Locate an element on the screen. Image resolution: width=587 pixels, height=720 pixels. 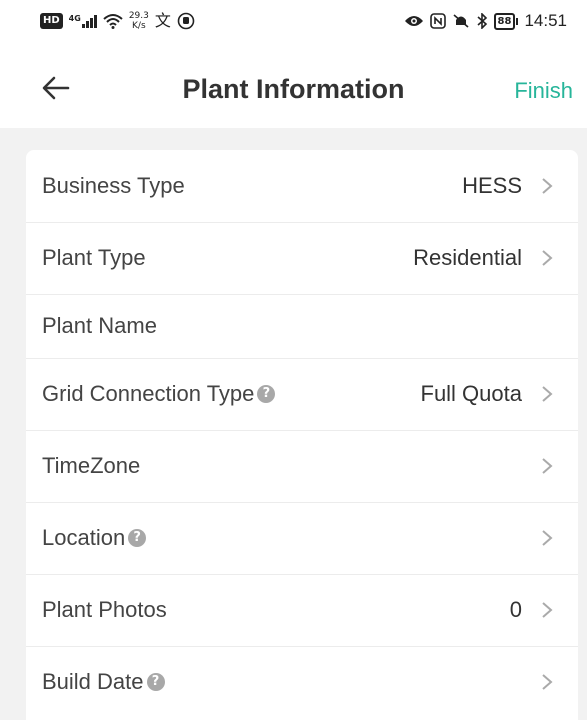
row-value: HESS is located at coordinates (492, 185).